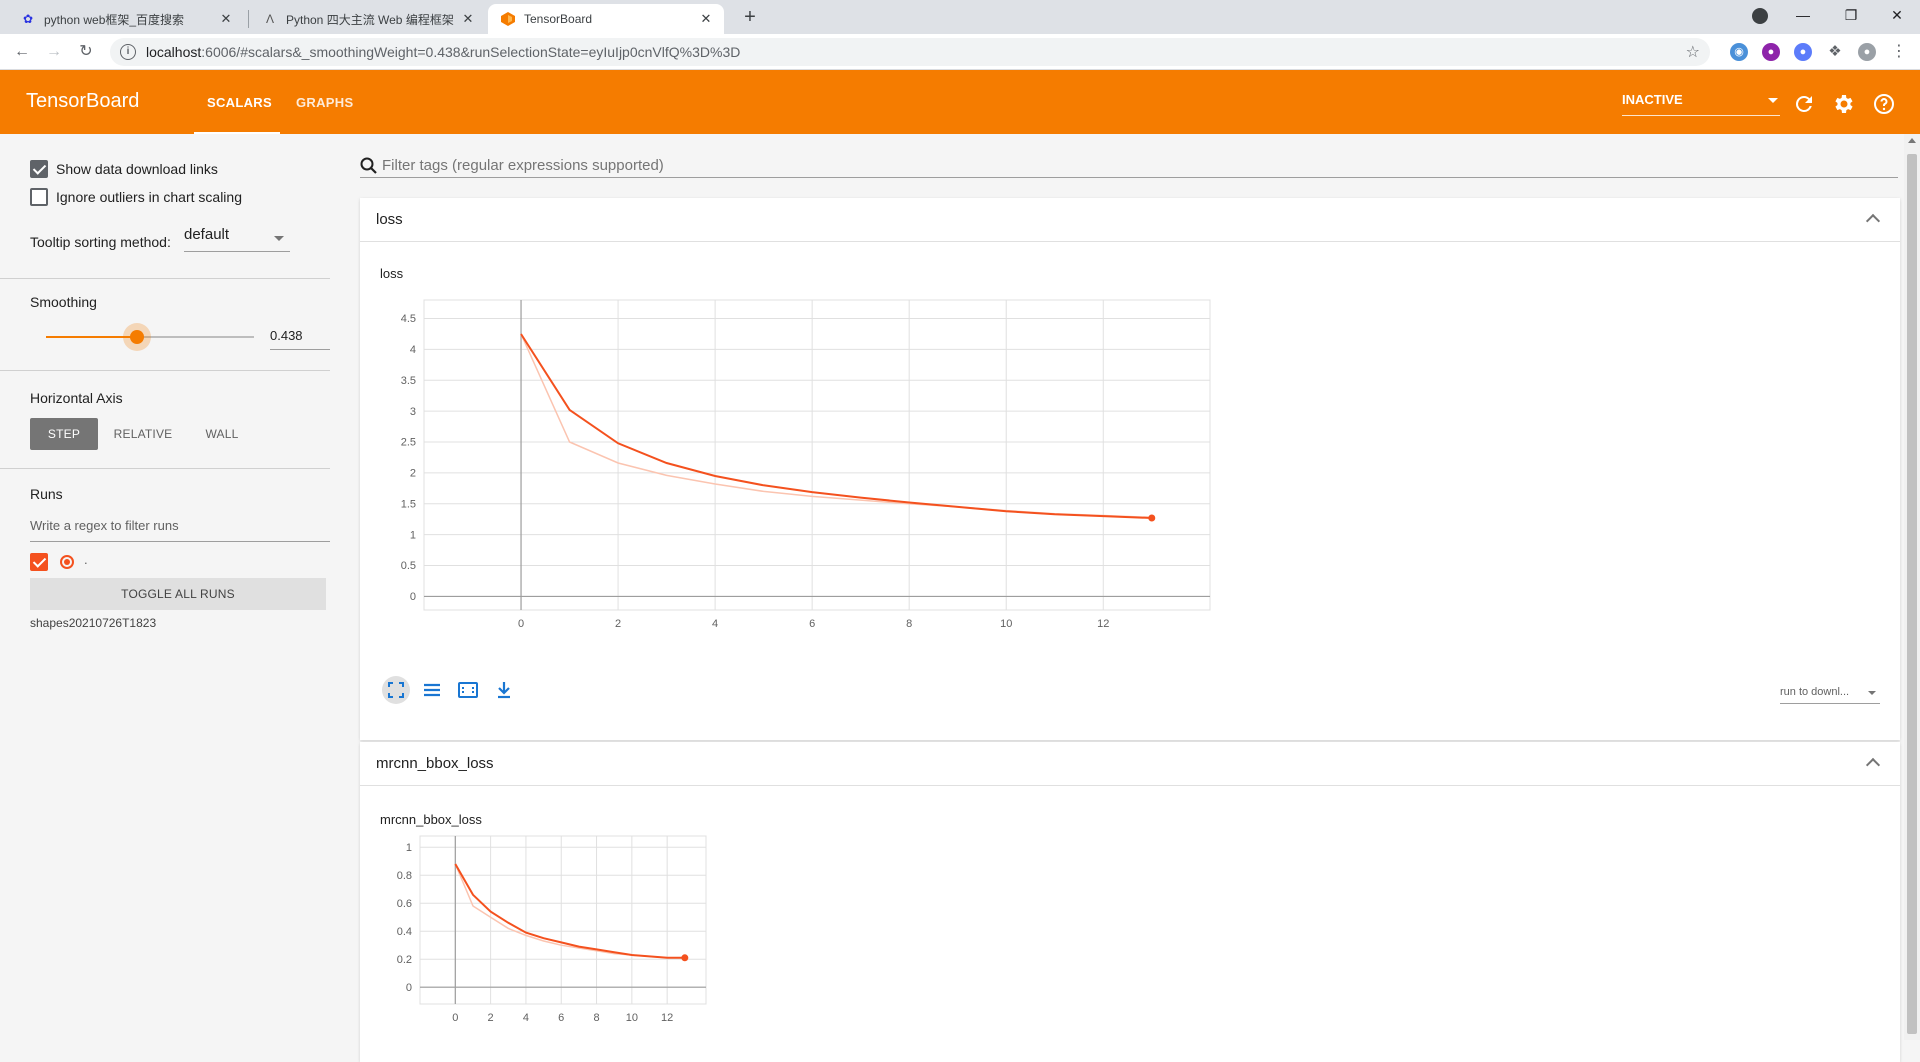 This screenshot has width=1920, height=1062. Describe the element at coordinates (1804, 104) in the screenshot. I see `refresh-icon` at that location.